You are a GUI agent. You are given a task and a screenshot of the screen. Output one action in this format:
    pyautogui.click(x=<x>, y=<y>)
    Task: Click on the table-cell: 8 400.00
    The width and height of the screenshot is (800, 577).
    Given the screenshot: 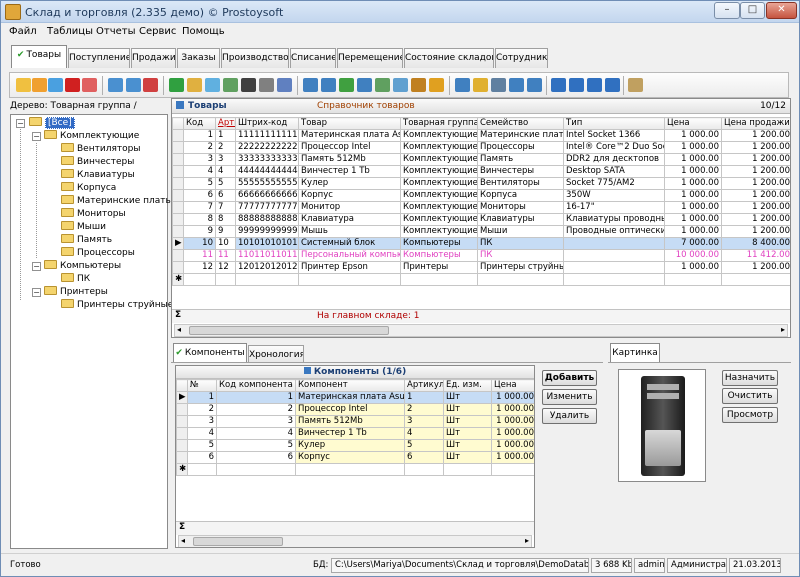 What is the action you would take?
    pyautogui.click(x=755, y=243)
    